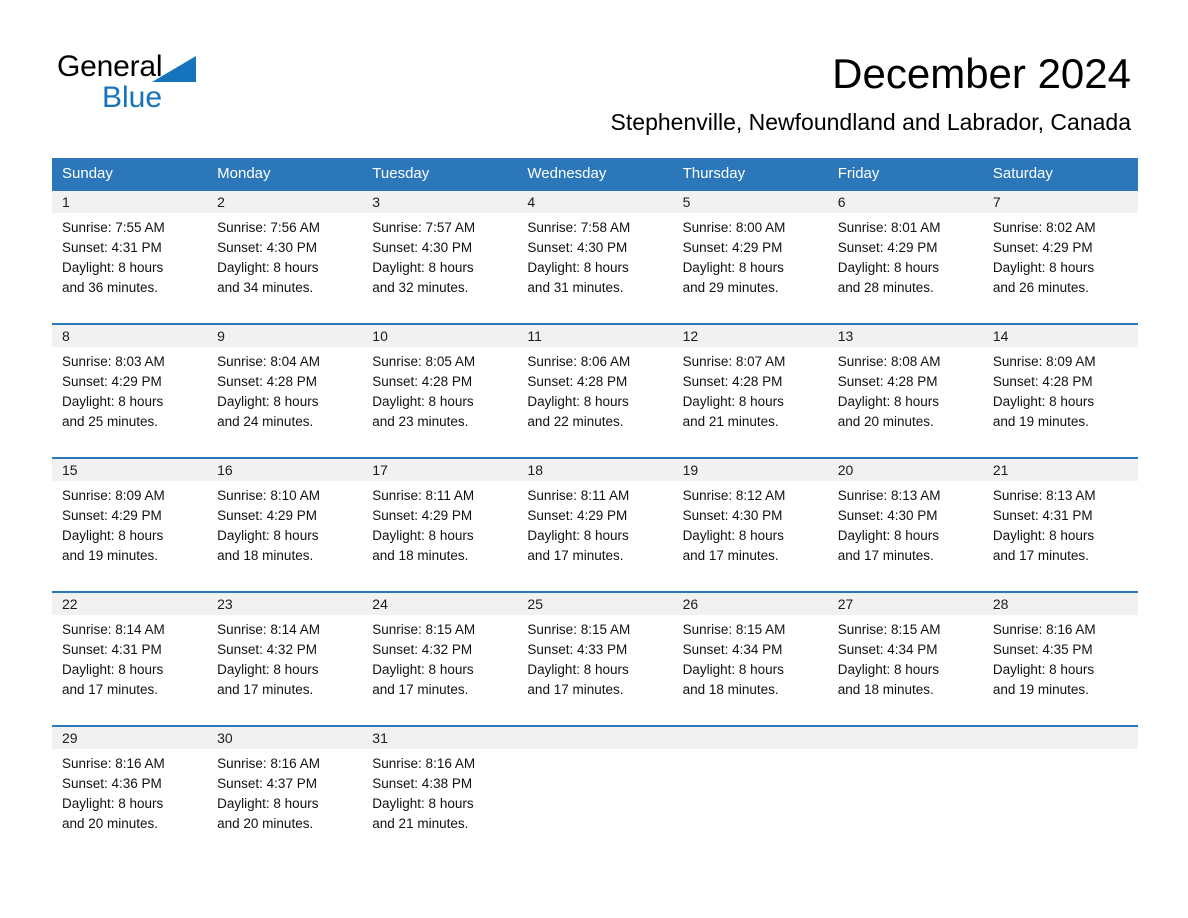 This screenshot has height=918, width=1188. What do you see at coordinates (113, 495) in the screenshot?
I see `sunrise-text: Sunrise: 8:09 AM` at bounding box center [113, 495].